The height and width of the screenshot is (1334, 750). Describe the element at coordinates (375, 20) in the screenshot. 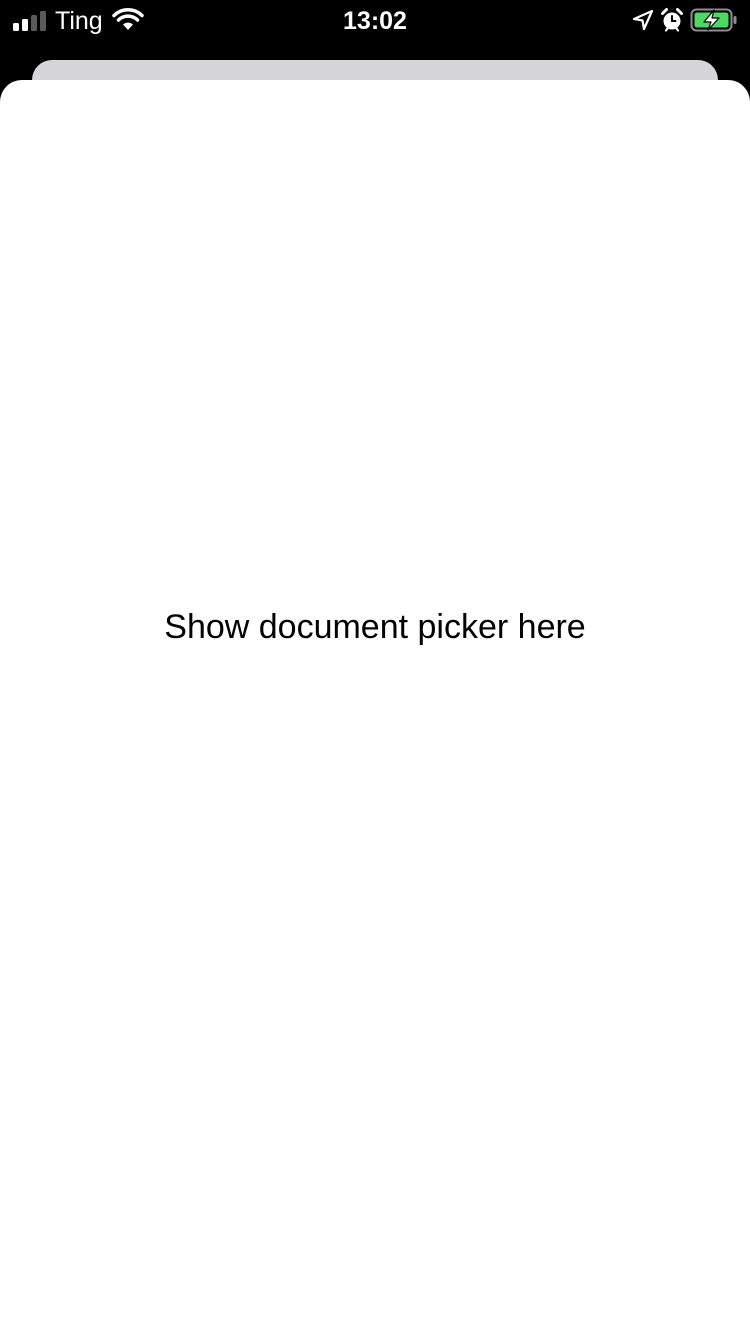

I see `status-bar: Ting 13:02` at that location.